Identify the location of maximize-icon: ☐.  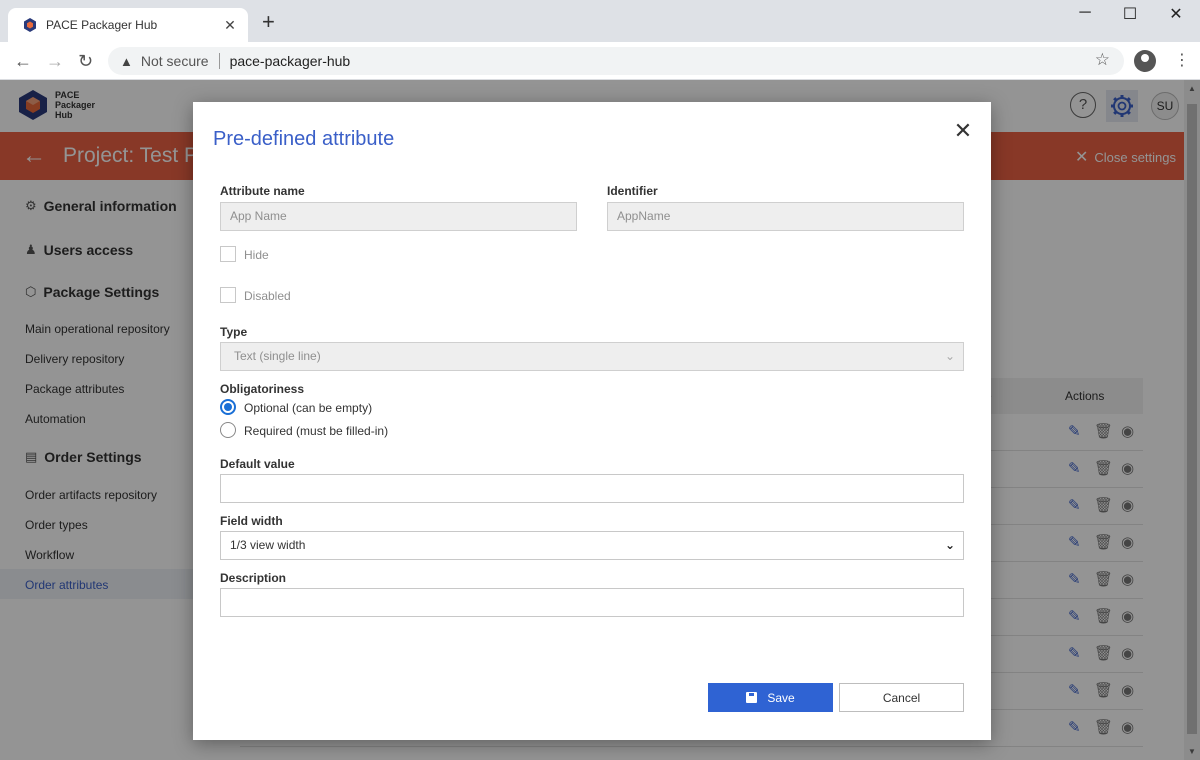
(1130, 14).